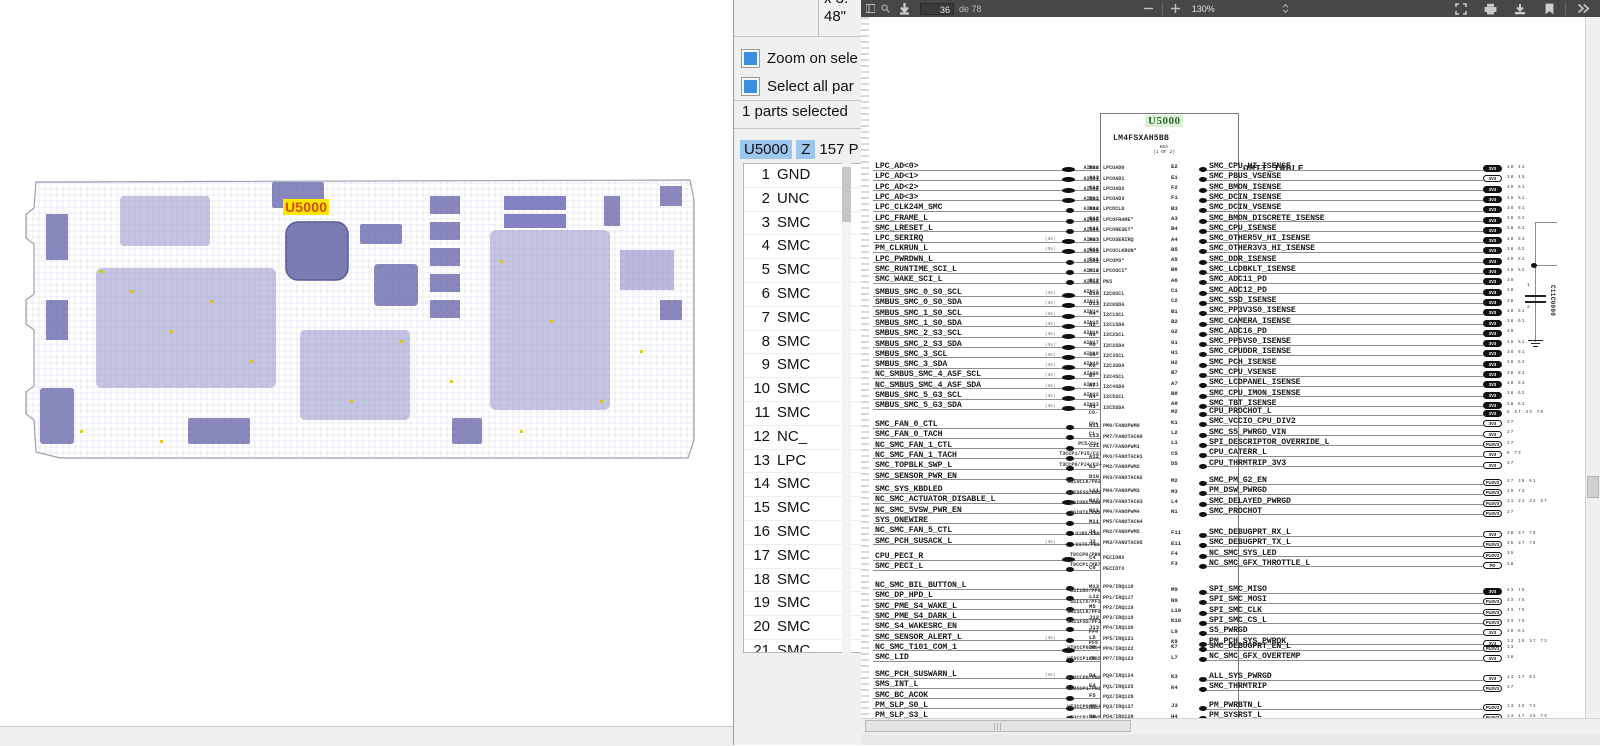 The image size is (1600, 746). What do you see at coordinates (1593, 487) in the screenshot?
I see `pdf-vertical-scroll-thumb` at bounding box center [1593, 487].